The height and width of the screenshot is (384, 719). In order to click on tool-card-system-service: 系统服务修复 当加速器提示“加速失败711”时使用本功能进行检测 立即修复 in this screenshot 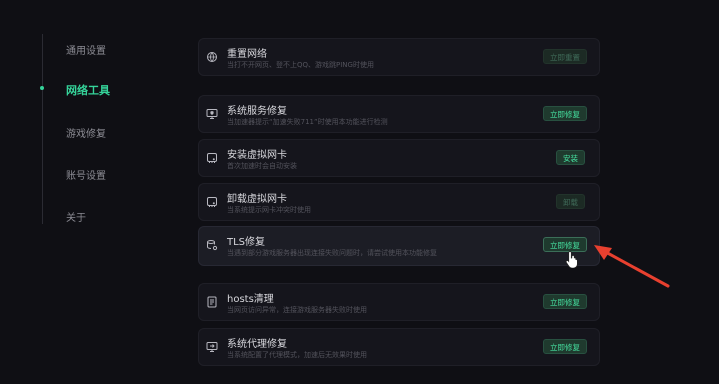, I will do `click(399, 114)`.